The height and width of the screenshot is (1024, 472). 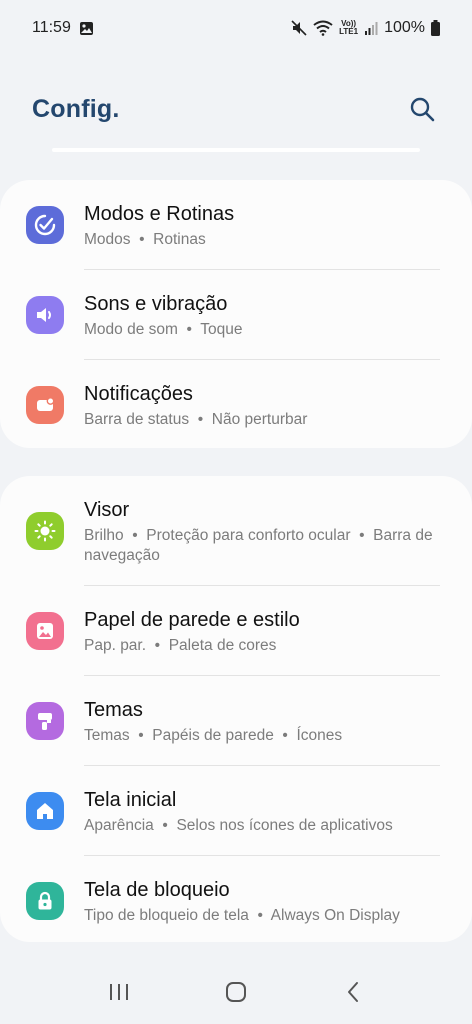 What do you see at coordinates (299, 28) in the screenshot?
I see `mute-icon` at bounding box center [299, 28].